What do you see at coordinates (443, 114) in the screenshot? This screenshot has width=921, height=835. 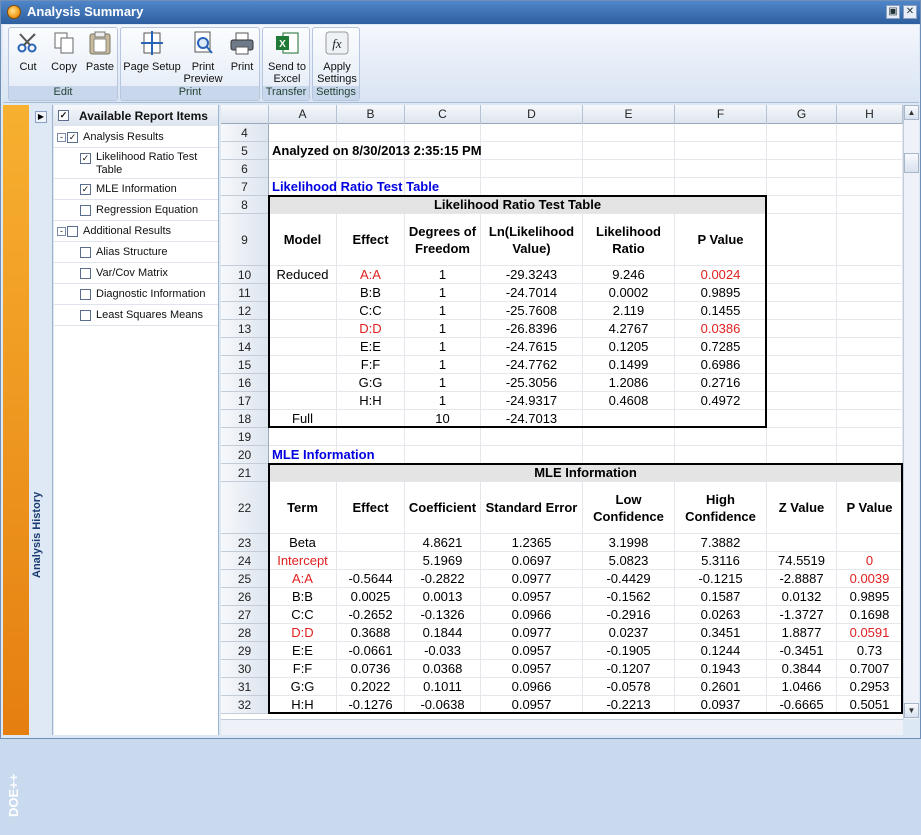 I see `column-header-c: C` at bounding box center [443, 114].